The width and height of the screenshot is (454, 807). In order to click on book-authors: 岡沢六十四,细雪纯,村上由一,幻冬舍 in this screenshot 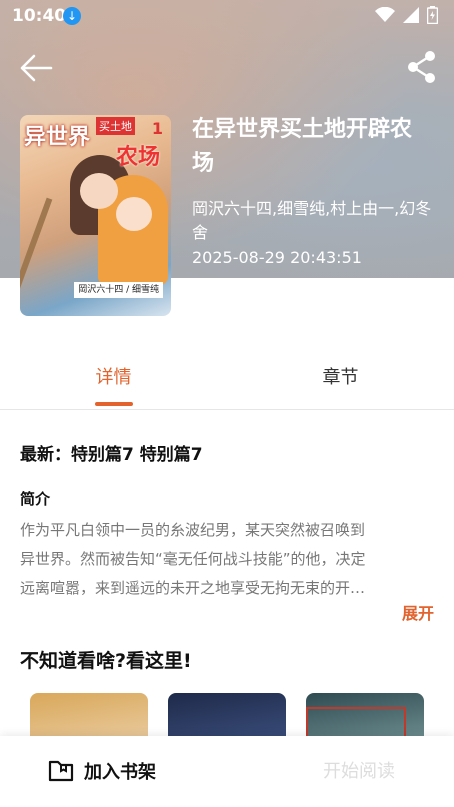, I will do `click(312, 220)`.